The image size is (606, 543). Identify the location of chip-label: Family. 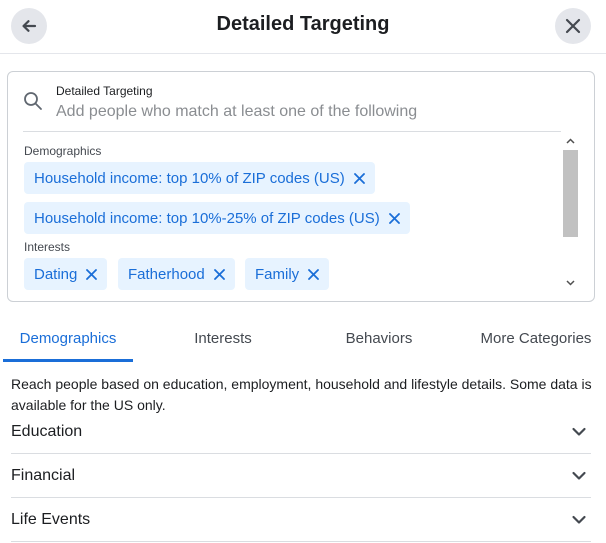
(277, 274).